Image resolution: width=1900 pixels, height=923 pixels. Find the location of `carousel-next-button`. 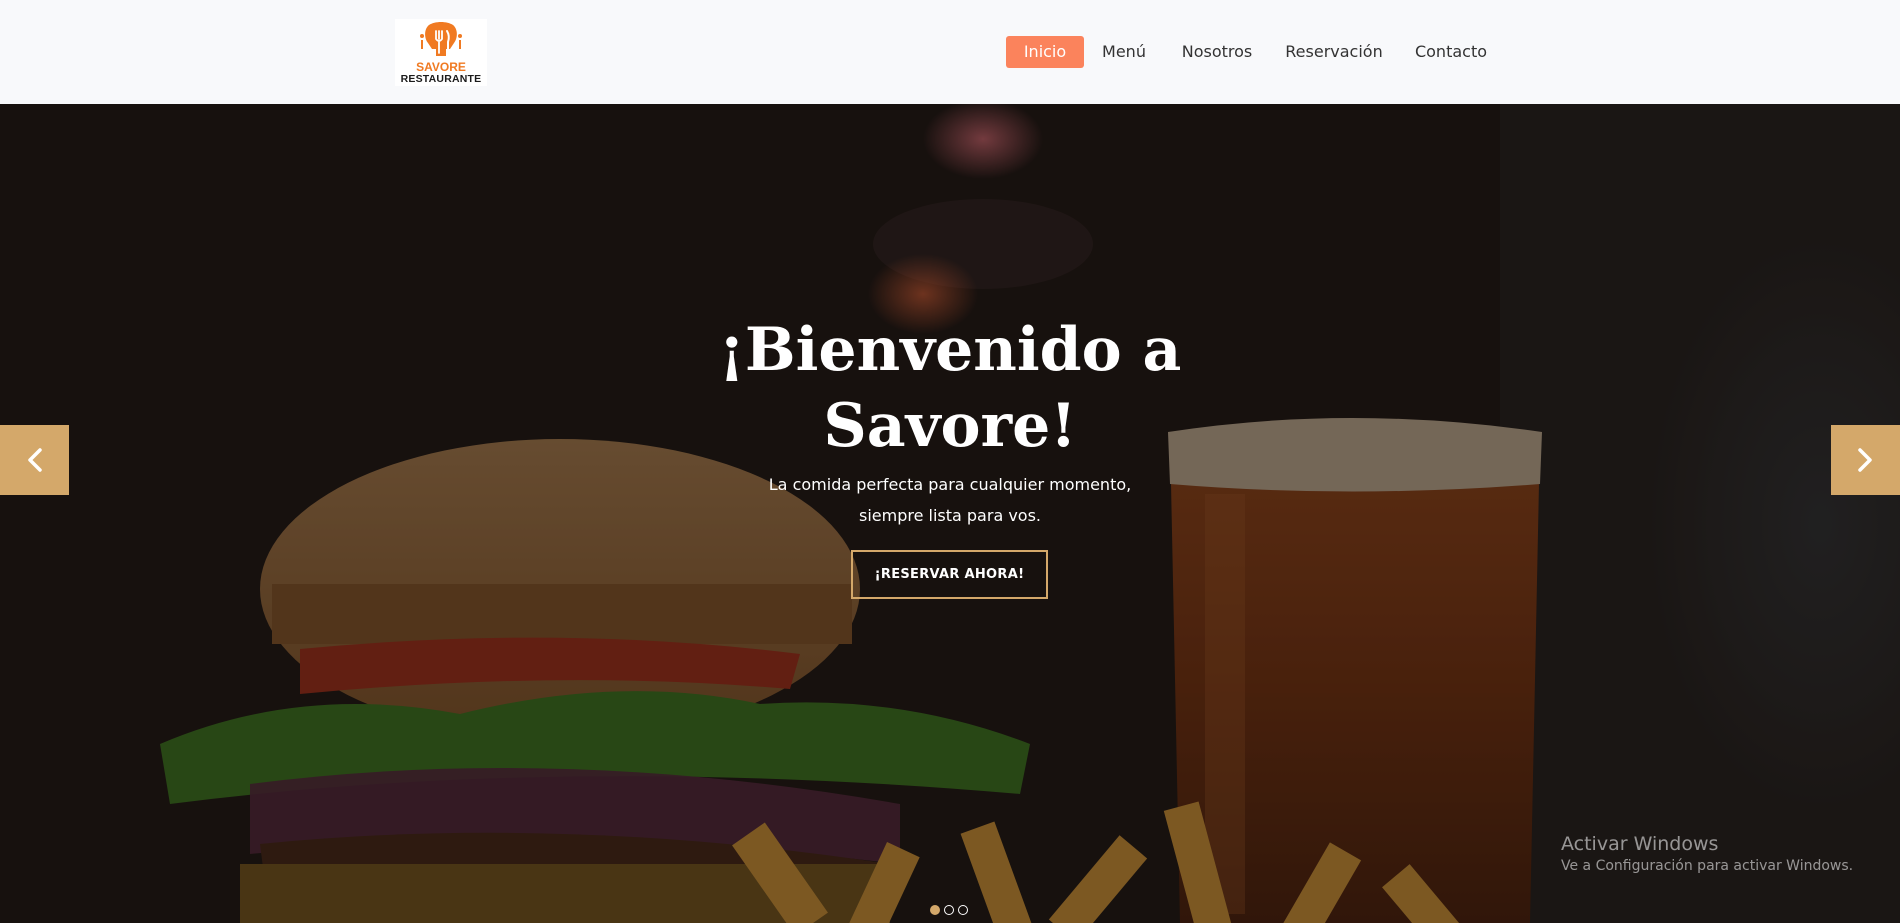

carousel-next-button is located at coordinates (1865, 460).